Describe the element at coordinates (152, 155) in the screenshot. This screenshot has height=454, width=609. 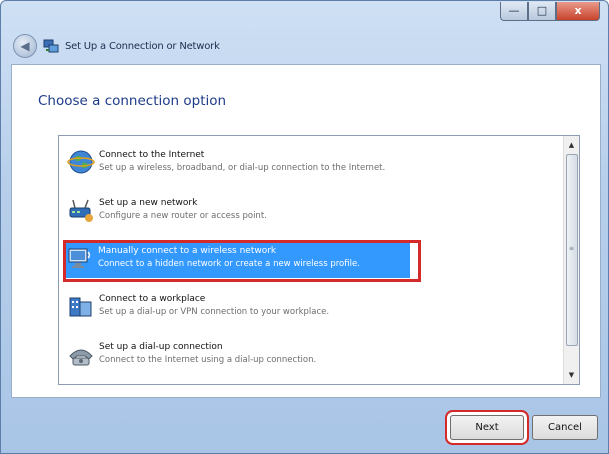
I see `option-title: Connect to the Internet` at that location.